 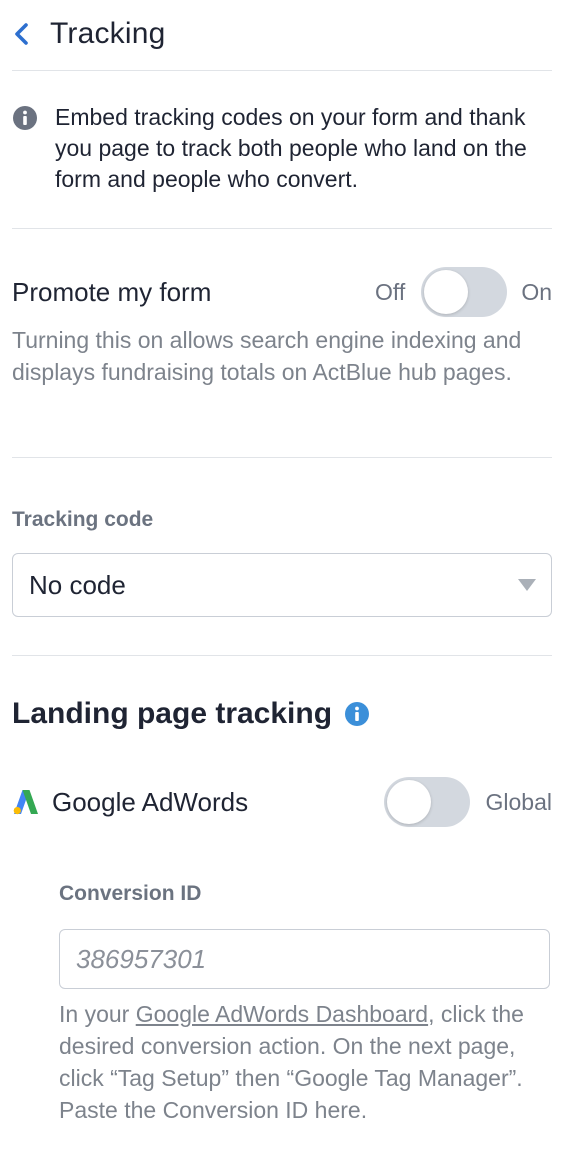 I want to click on promote-label: Promote my form, so click(x=112, y=291).